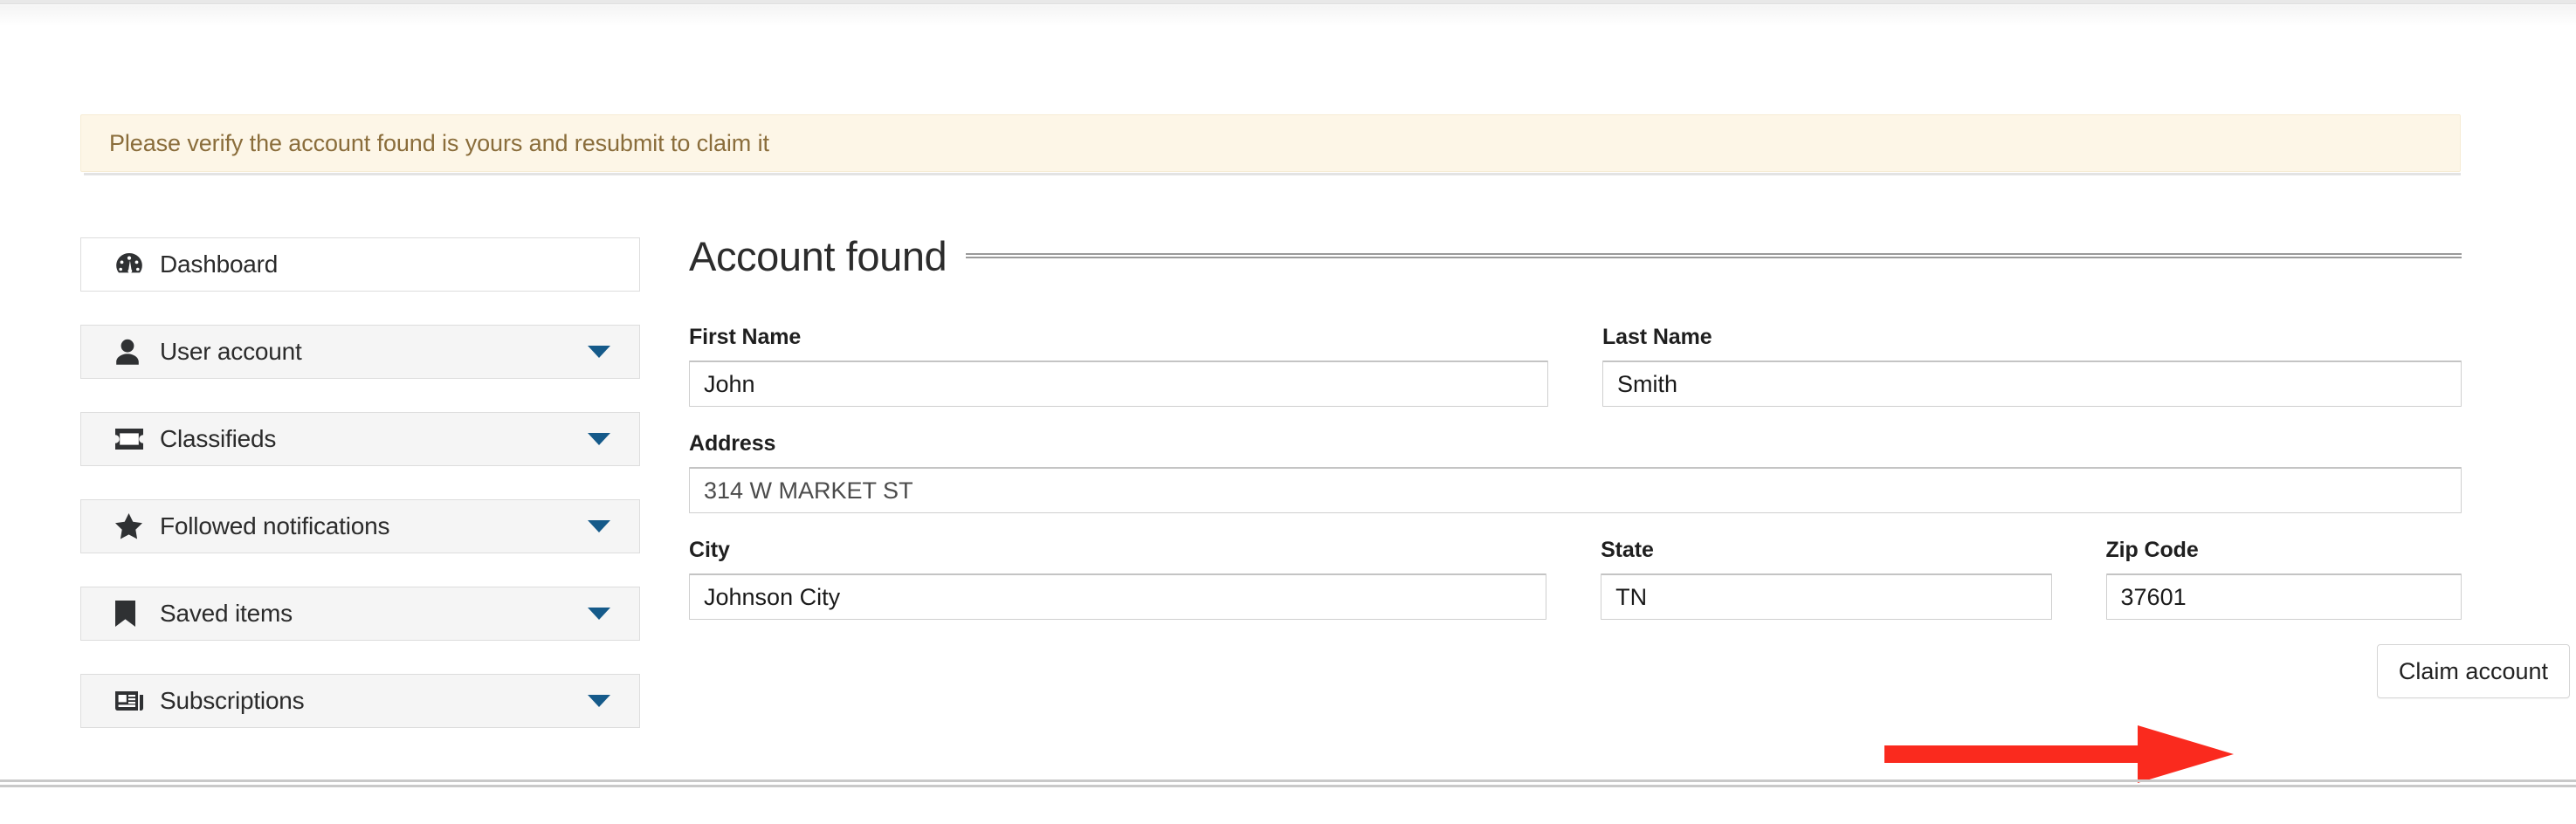  What do you see at coordinates (131, 526) in the screenshot?
I see `star-icon` at bounding box center [131, 526].